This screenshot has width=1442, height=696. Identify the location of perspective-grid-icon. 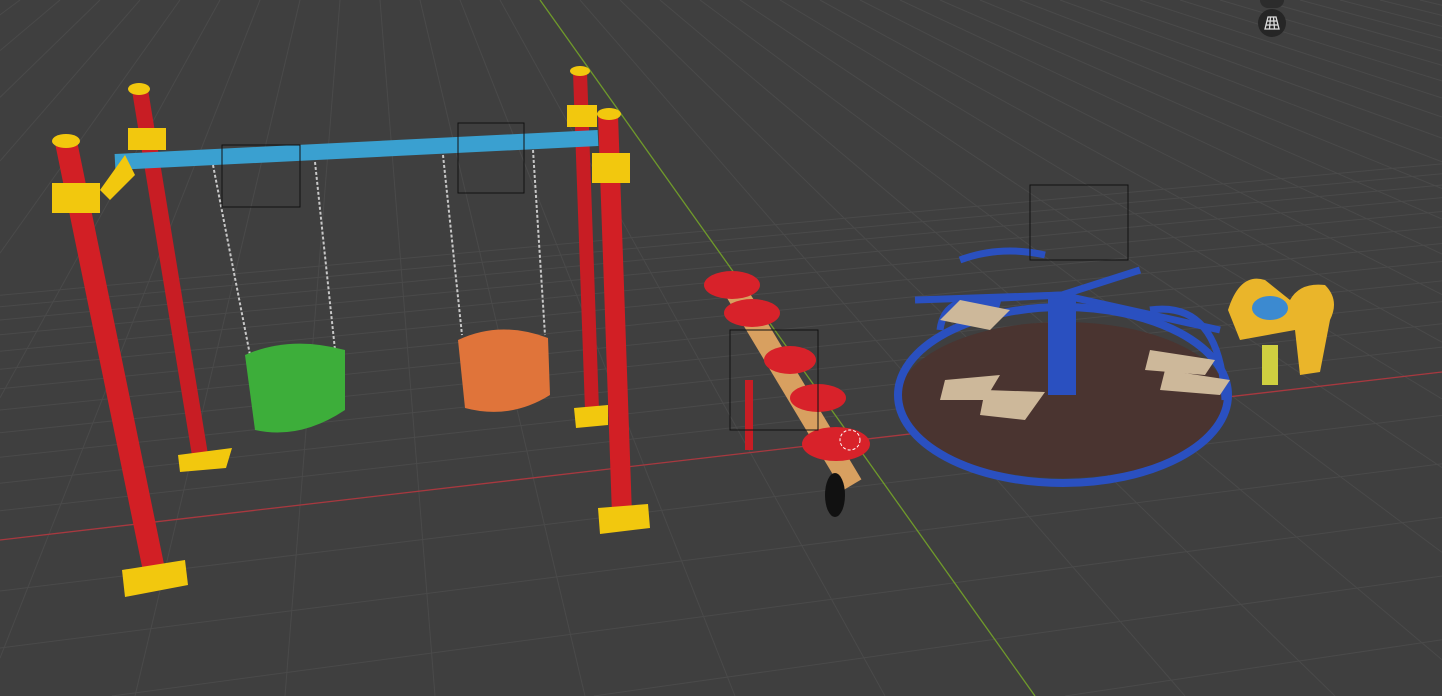
(1272, 23).